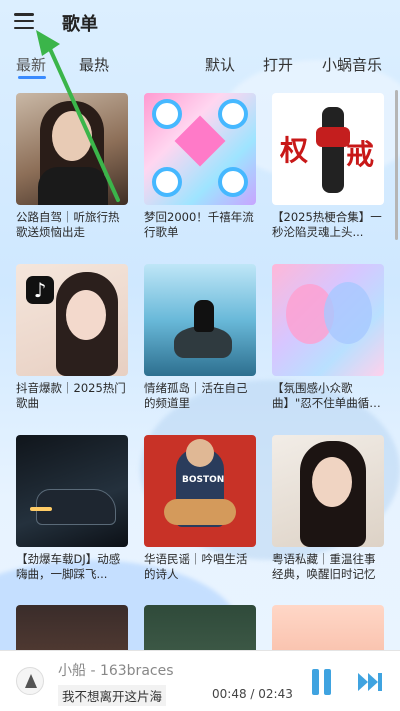  I want to click on playlist-cover: ♪, so click(72, 320).